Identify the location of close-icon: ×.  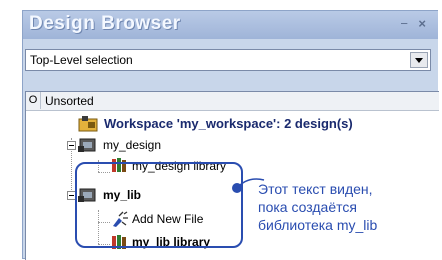
(422, 24).